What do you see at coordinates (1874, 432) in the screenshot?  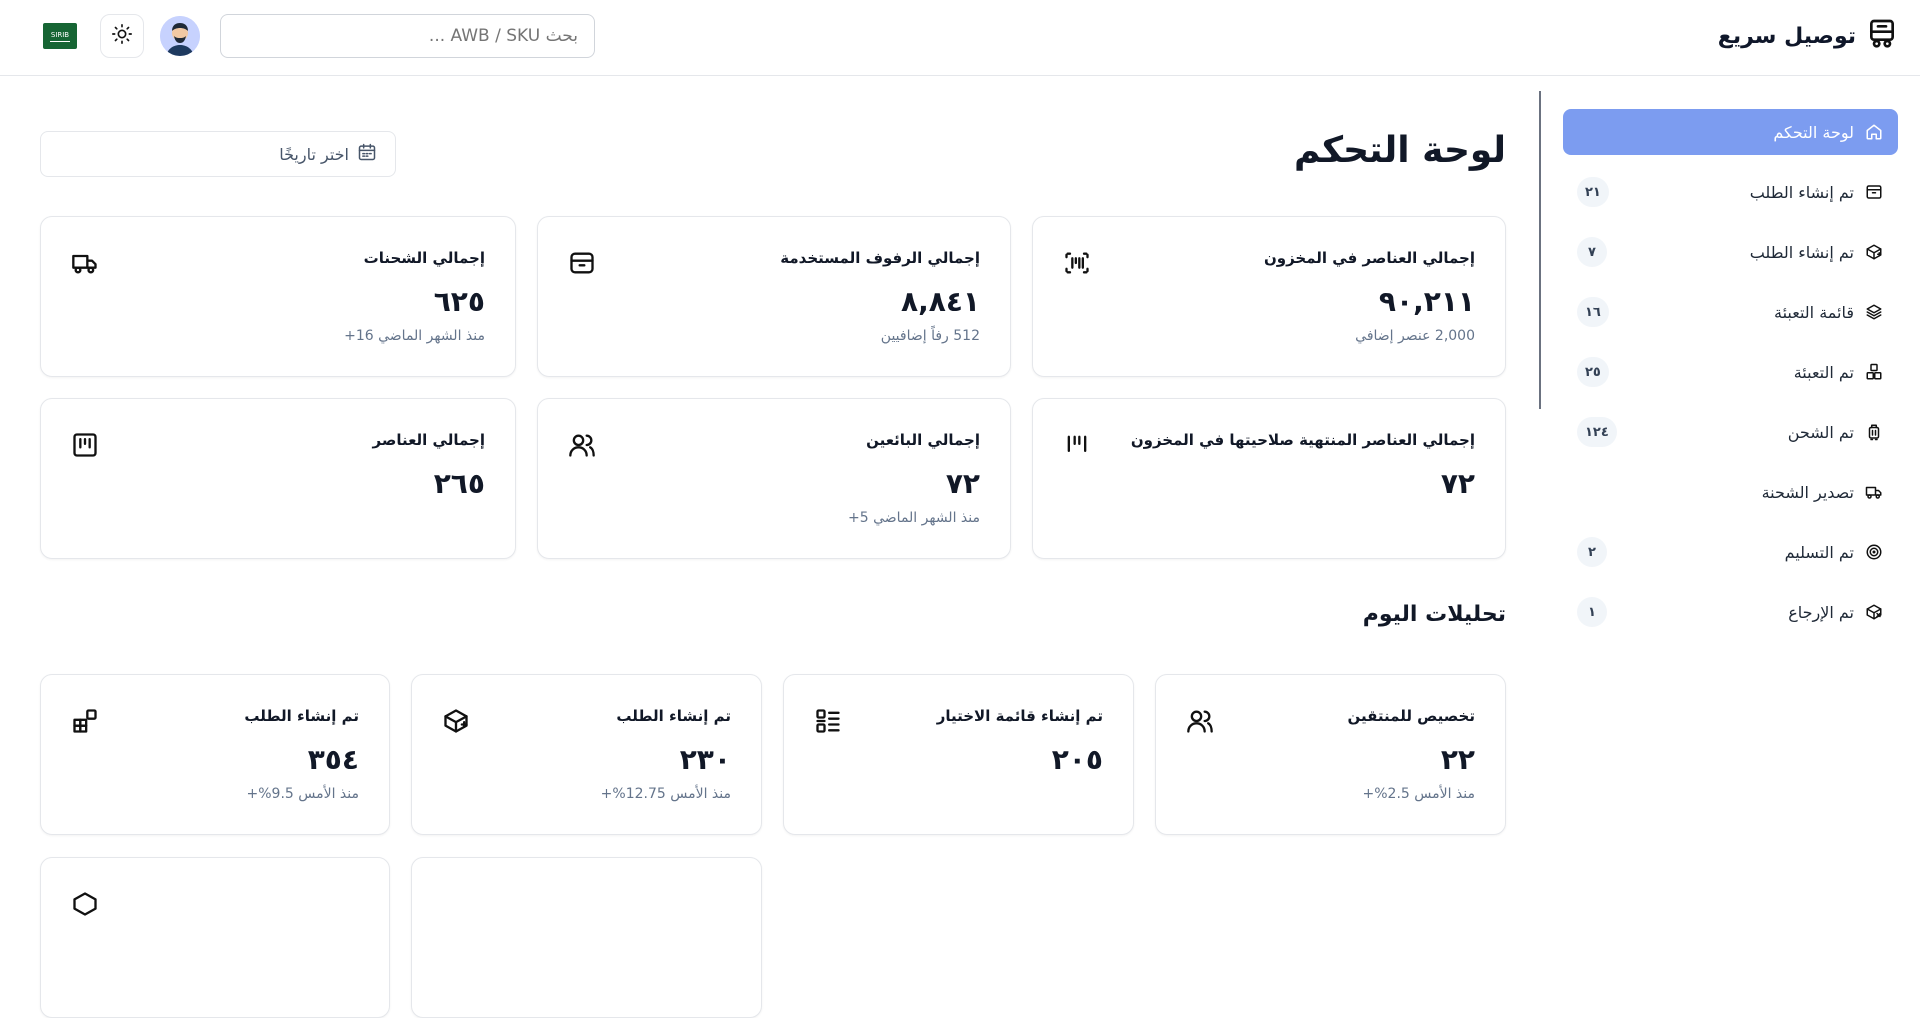 I see `luggage-icon` at bounding box center [1874, 432].